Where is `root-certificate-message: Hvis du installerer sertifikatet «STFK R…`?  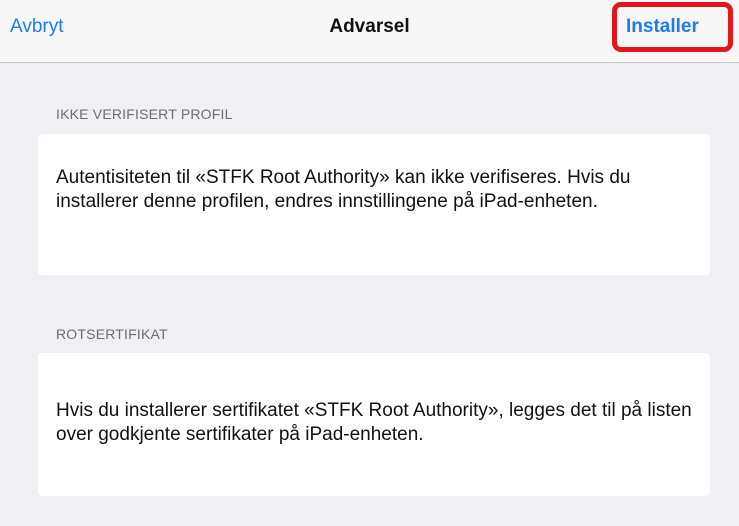
root-certificate-message: Hvis du installerer sertifikatet «STFK R… is located at coordinates (374, 422).